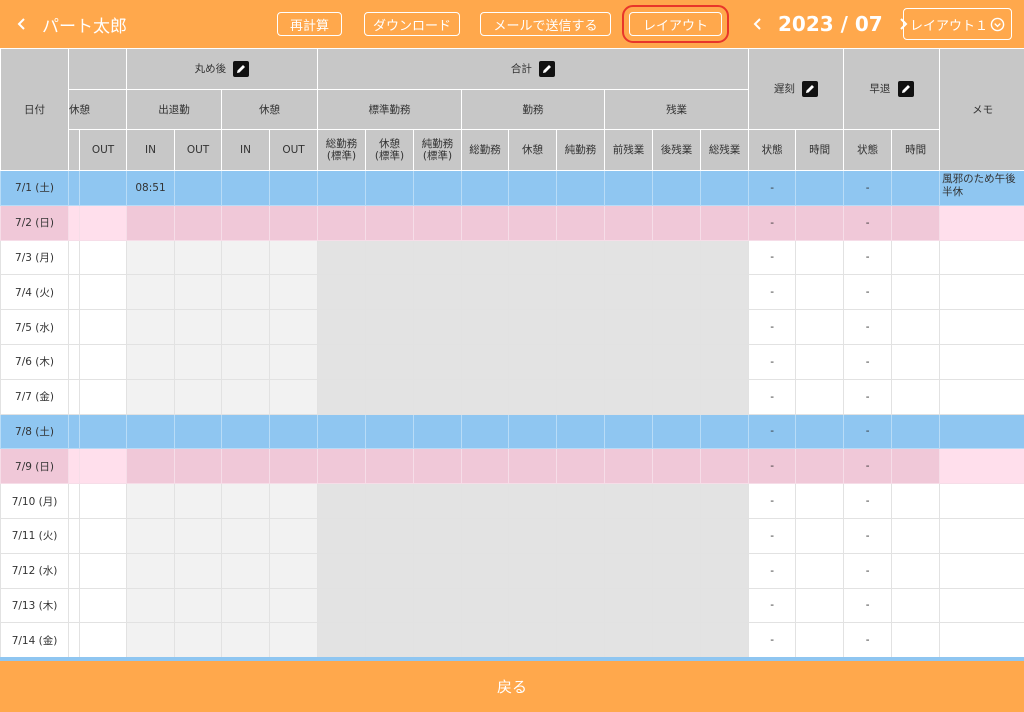  Describe the element at coordinates (34, 501) in the screenshot. I see `date-cell: 7/10 (月)` at that location.